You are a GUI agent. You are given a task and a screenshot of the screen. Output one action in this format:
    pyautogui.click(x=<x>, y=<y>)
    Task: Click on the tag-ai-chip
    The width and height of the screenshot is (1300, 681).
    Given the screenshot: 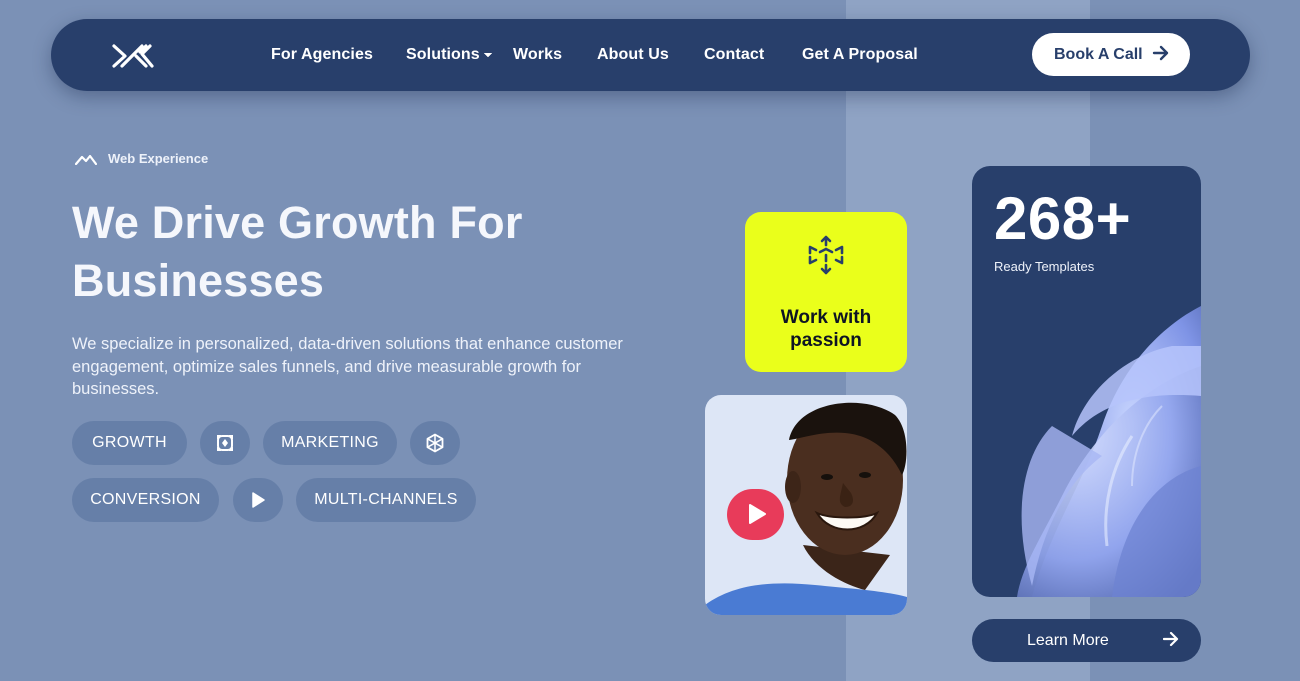 What is the action you would take?
    pyautogui.click(x=225, y=443)
    